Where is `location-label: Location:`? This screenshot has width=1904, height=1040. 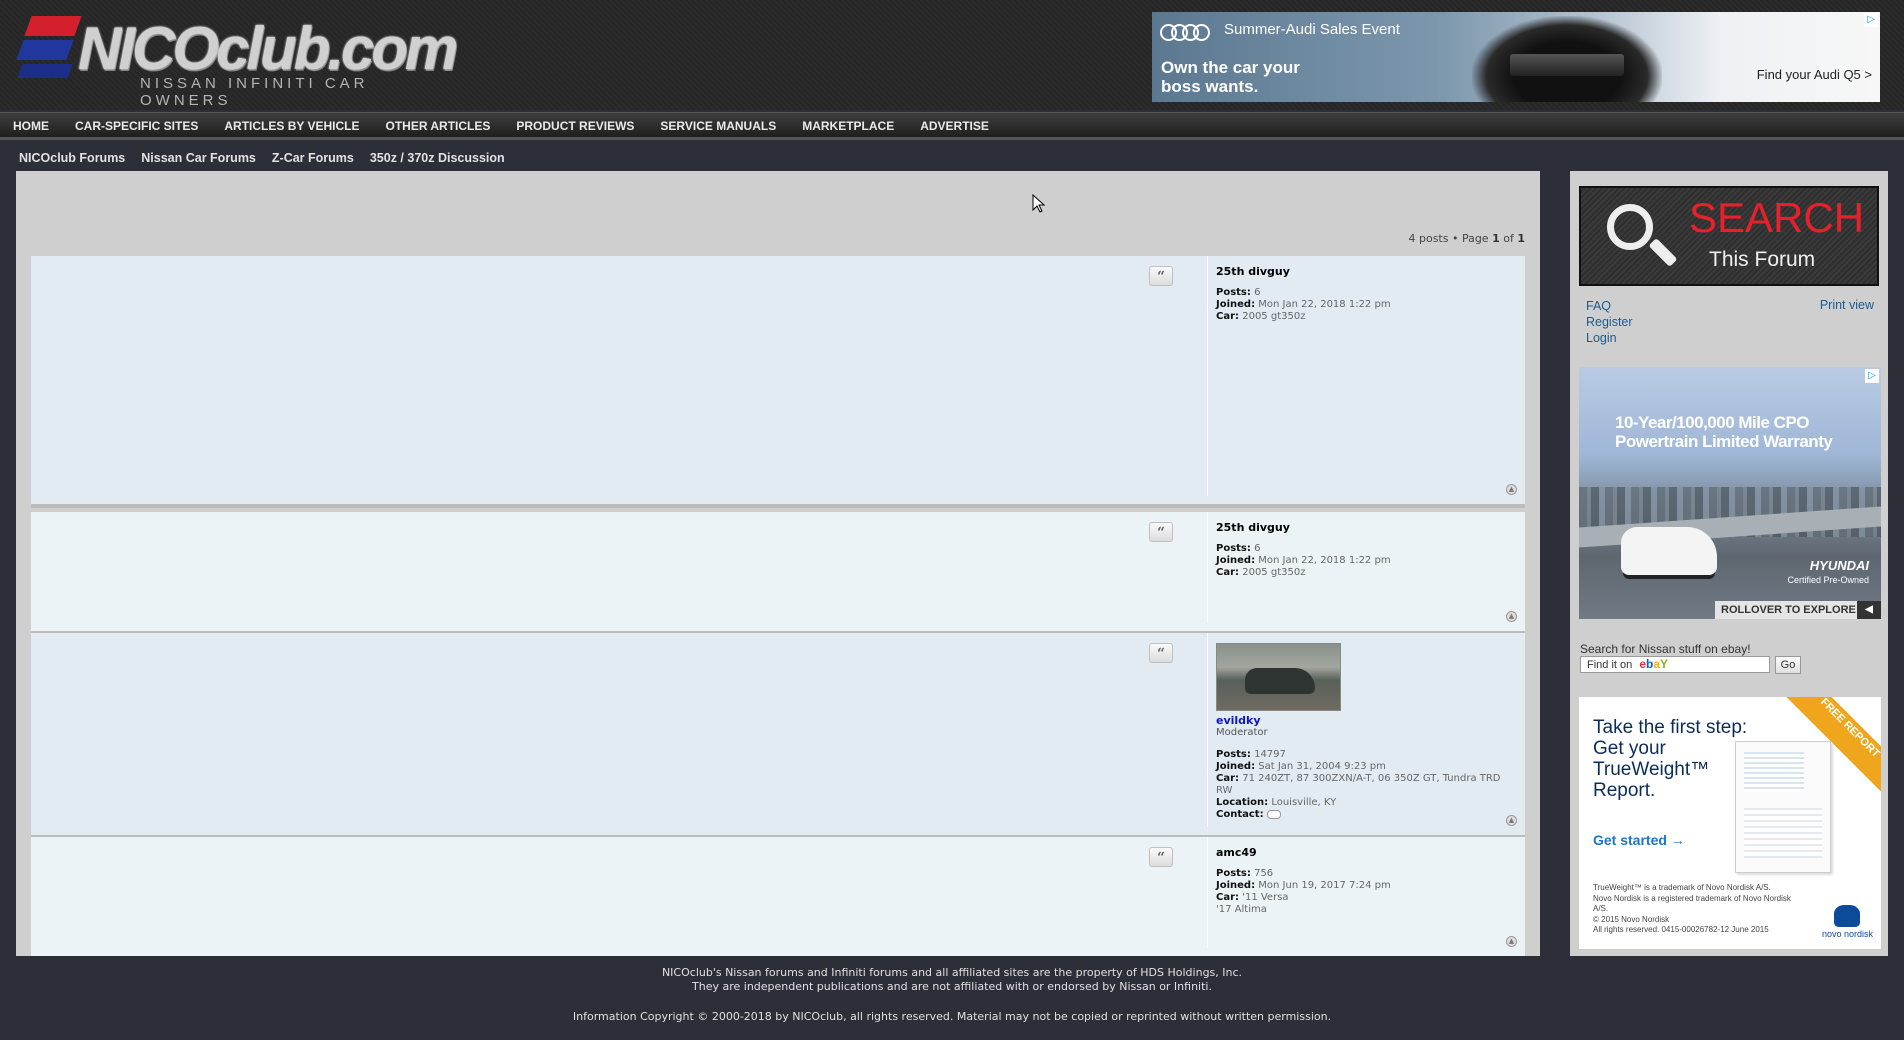 location-label: Location: is located at coordinates (1242, 802).